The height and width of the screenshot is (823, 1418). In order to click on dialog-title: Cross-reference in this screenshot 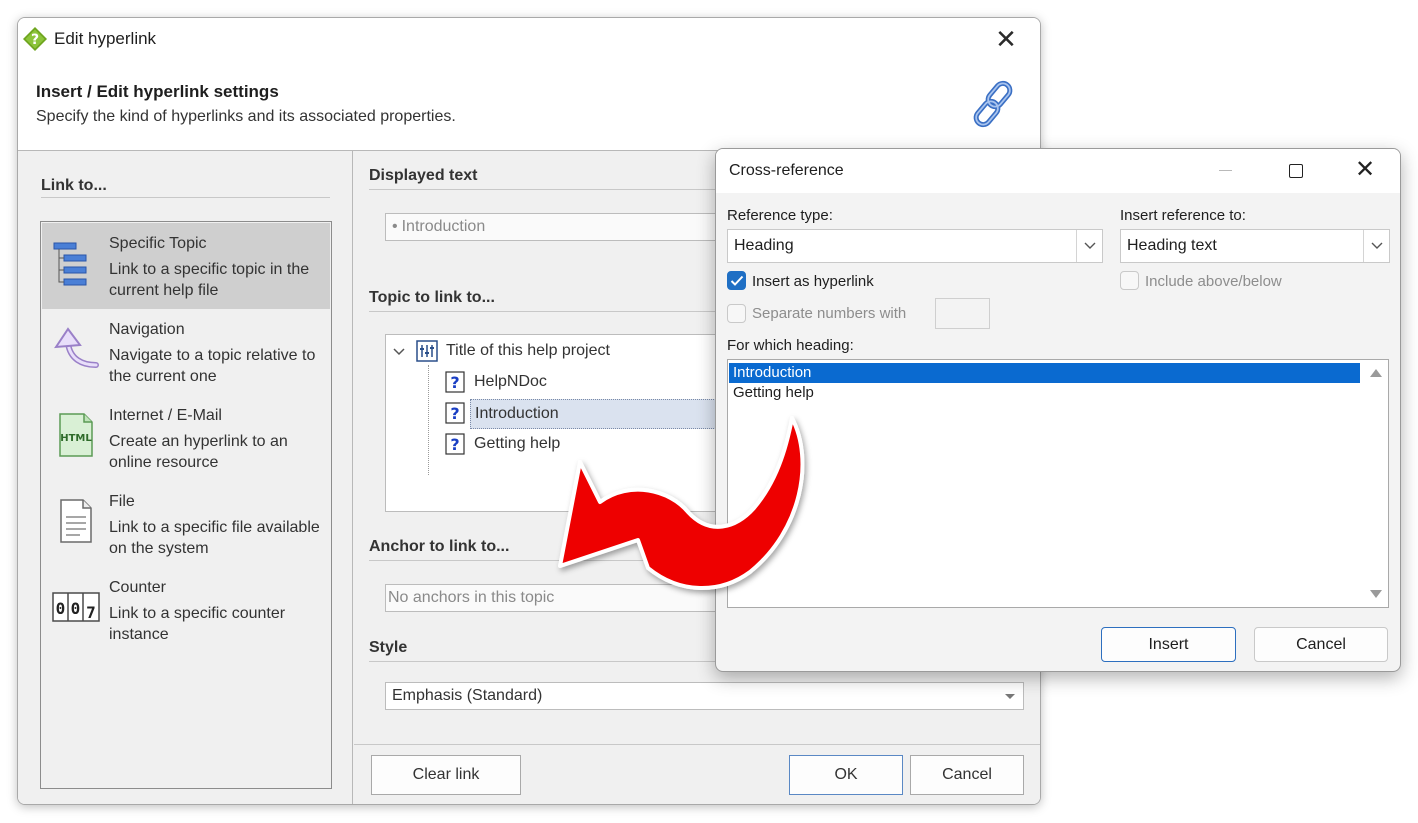, I will do `click(786, 170)`.